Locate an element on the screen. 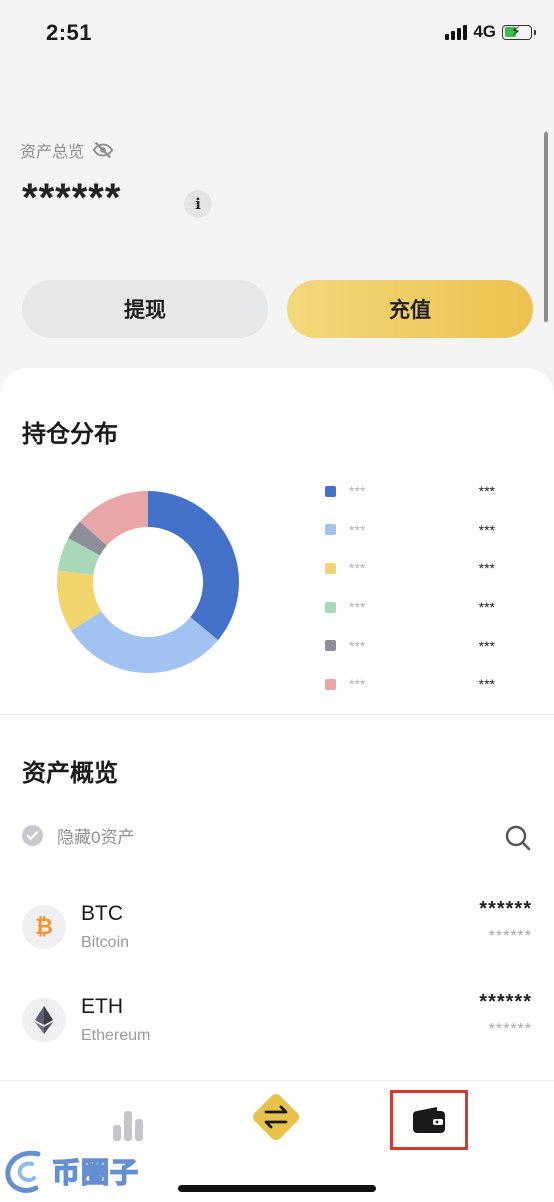  signal-icon is located at coordinates (456, 32).